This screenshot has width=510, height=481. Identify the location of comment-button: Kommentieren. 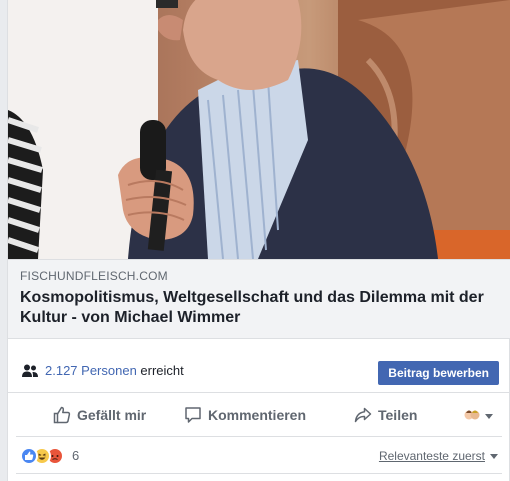
(245, 415).